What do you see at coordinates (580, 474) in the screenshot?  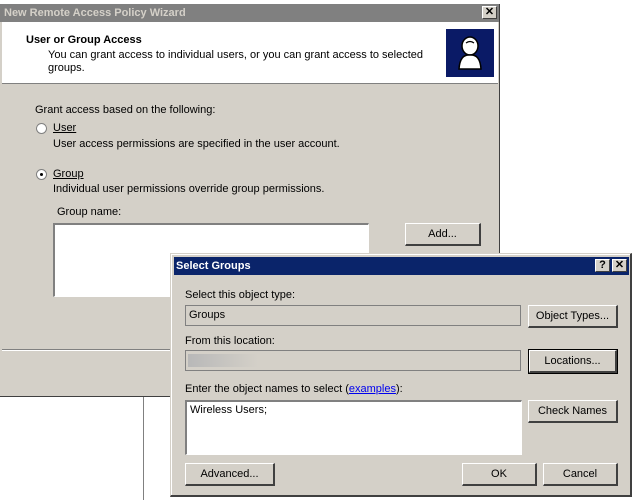 I see `cancel-button: Cancel` at bounding box center [580, 474].